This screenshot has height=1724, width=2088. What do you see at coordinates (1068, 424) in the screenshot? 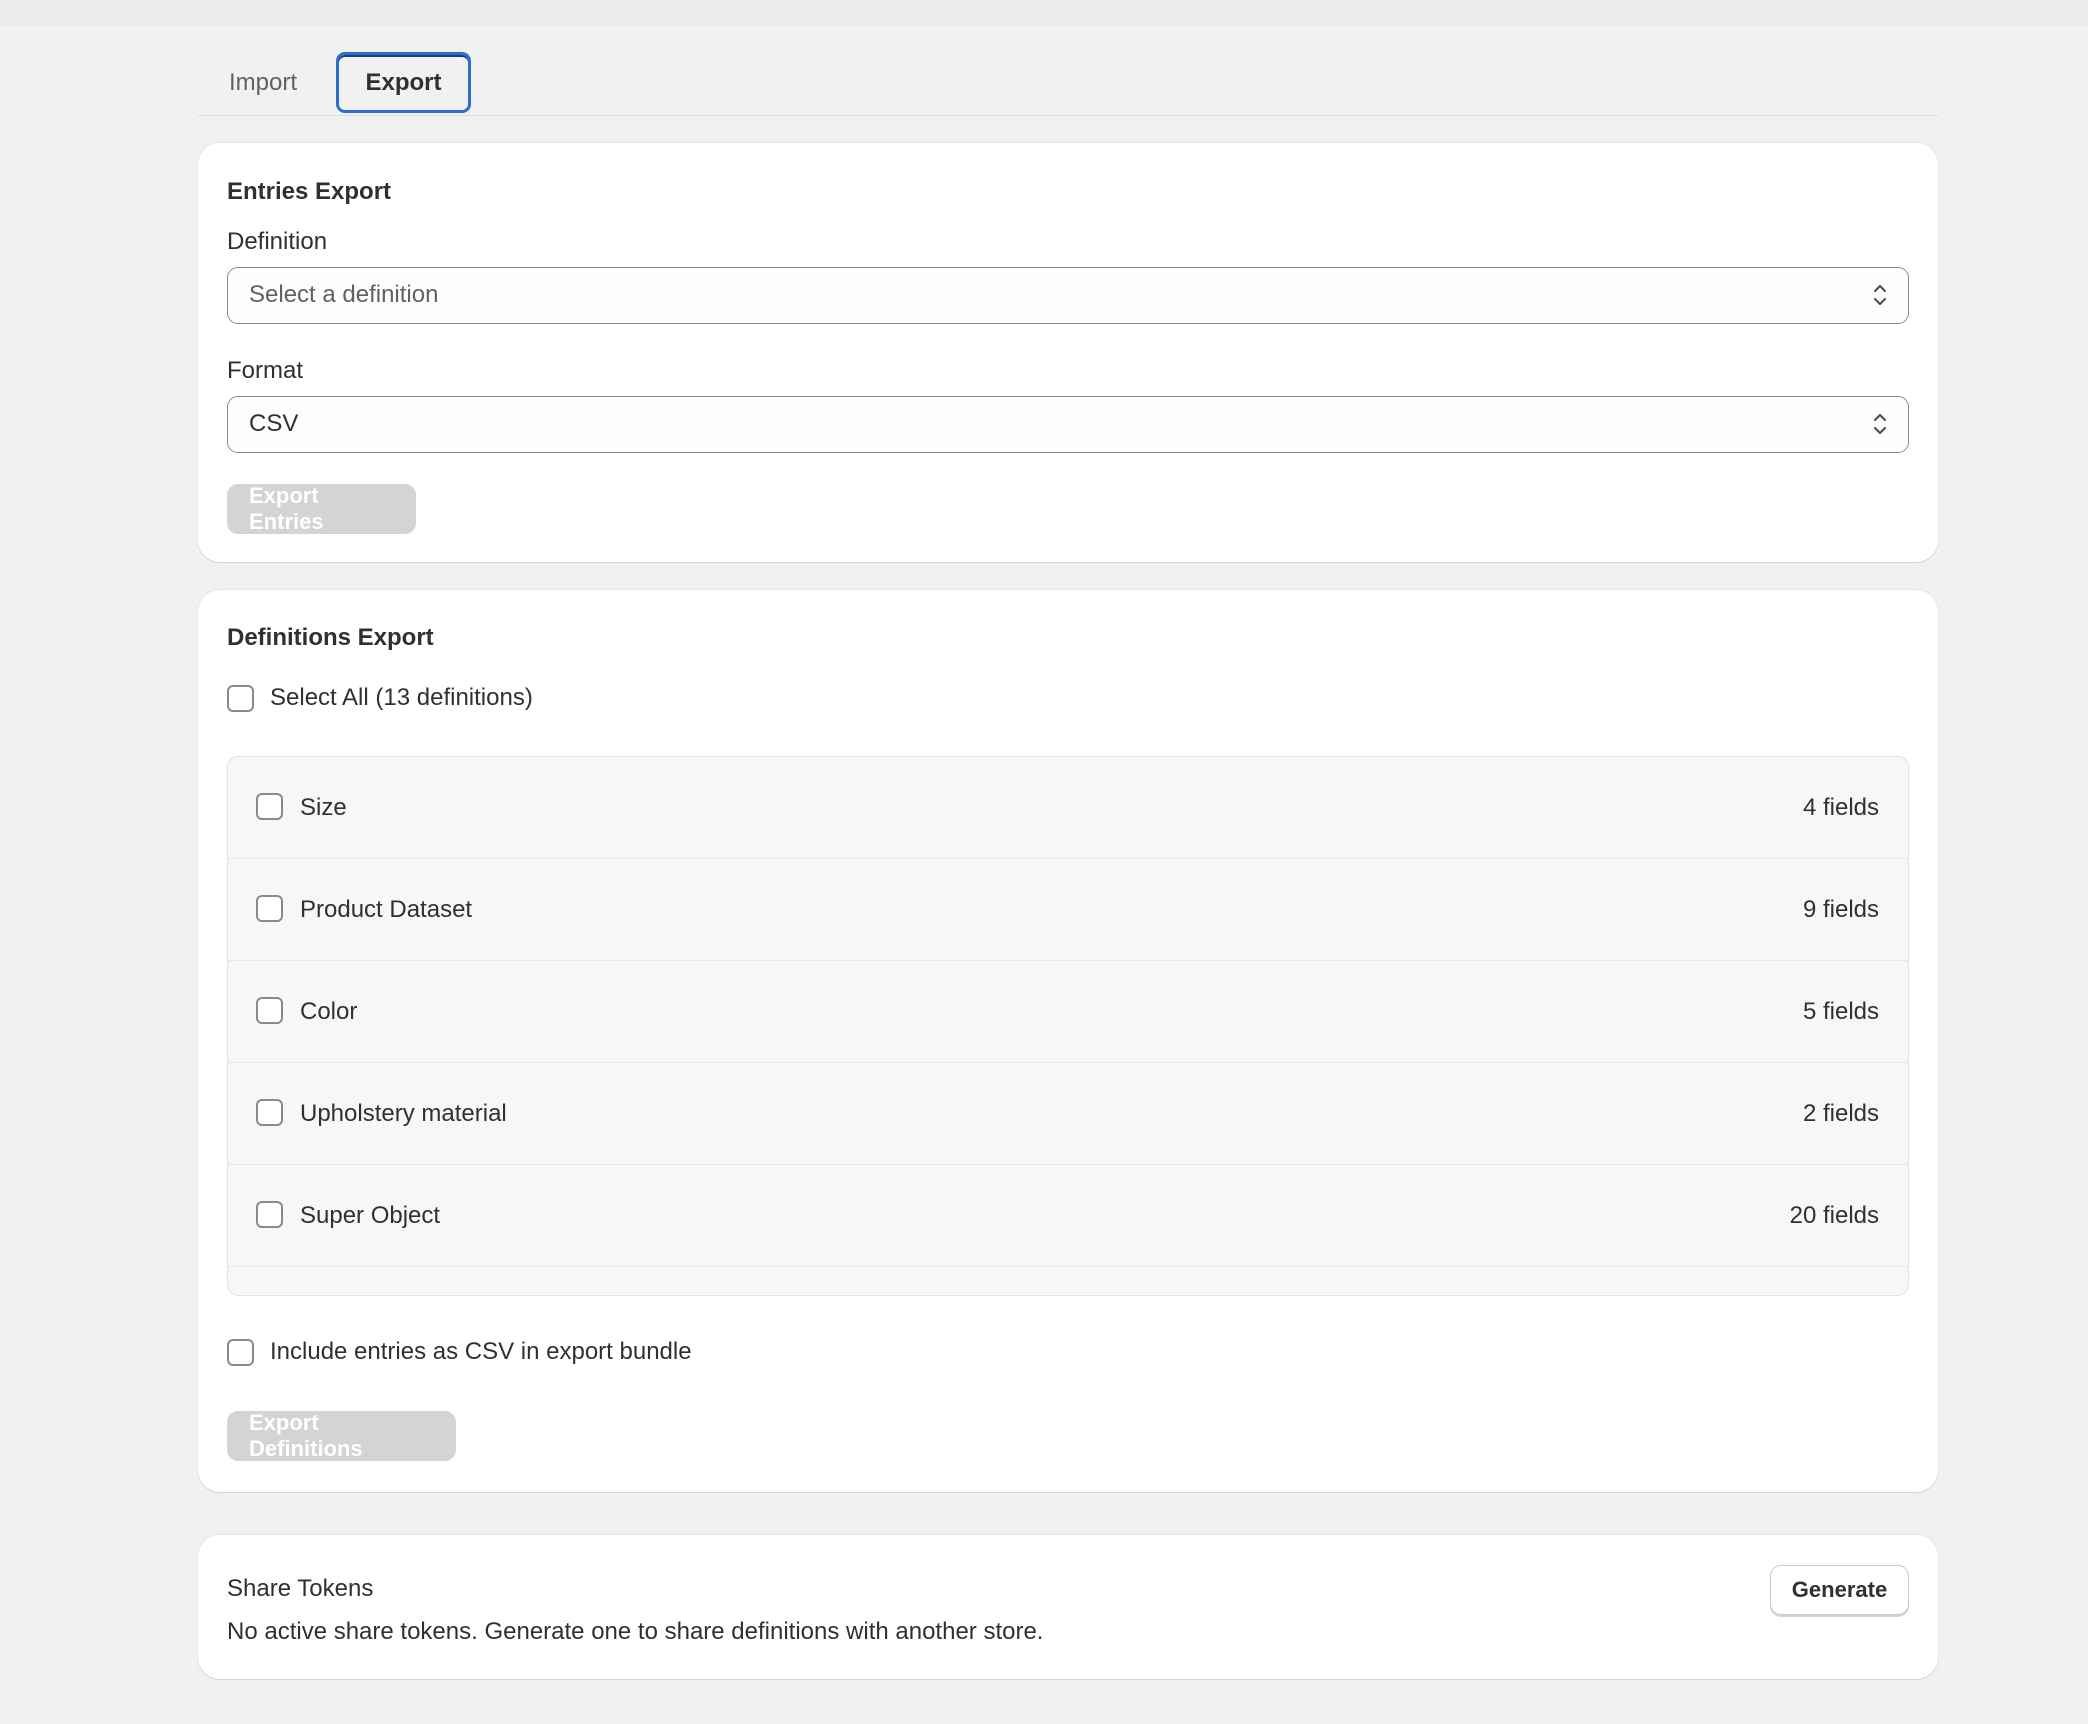
I see `format-select: CSV` at bounding box center [1068, 424].